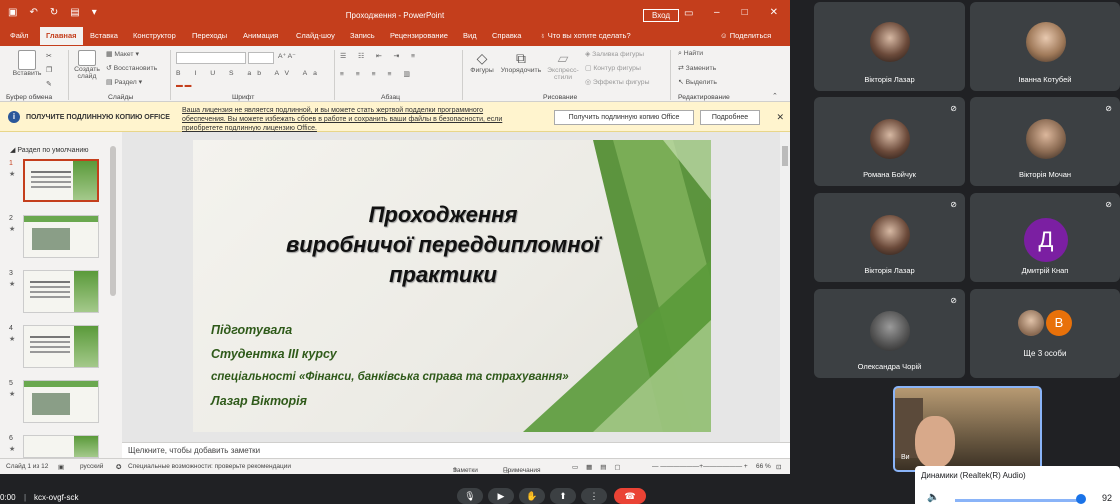 The height and width of the screenshot is (504, 1120). I want to click on new-slide-button: Создать слайд, so click(87, 65).